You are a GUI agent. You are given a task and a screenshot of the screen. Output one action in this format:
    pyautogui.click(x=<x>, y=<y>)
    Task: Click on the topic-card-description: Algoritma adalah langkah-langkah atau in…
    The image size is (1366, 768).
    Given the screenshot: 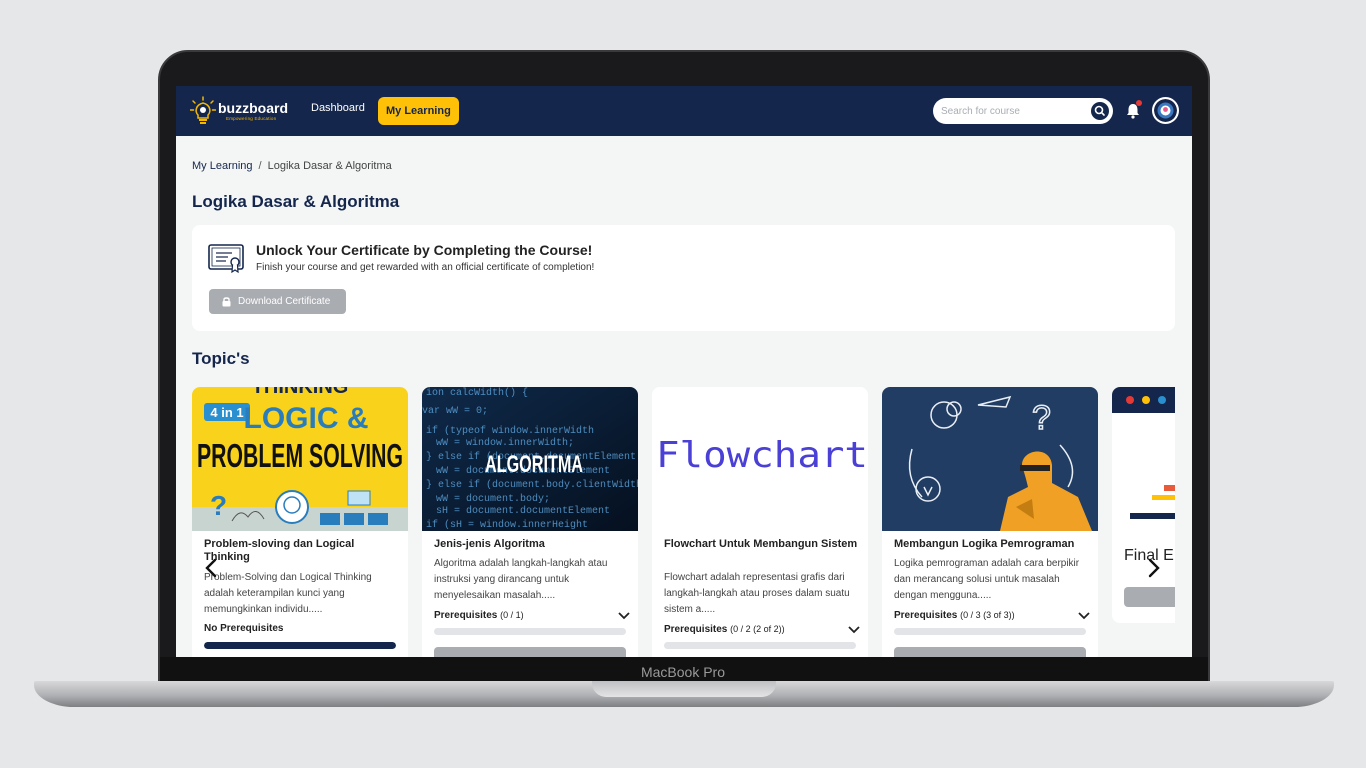 What is the action you would take?
    pyautogui.click(x=521, y=579)
    